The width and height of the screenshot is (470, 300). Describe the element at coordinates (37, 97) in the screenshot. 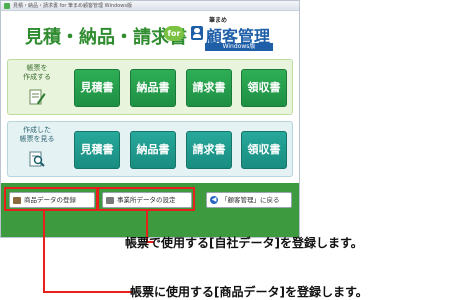

I see `pencil-document-icon` at that location.